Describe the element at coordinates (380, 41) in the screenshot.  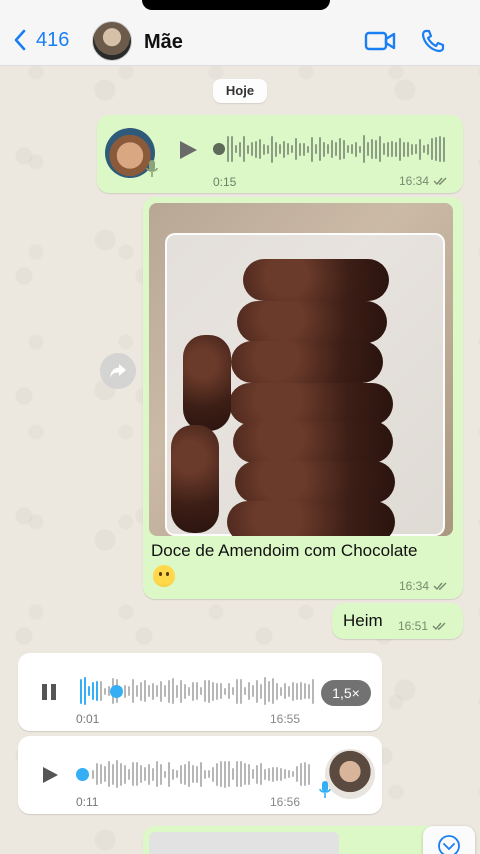
I see `video-icon` at that location.